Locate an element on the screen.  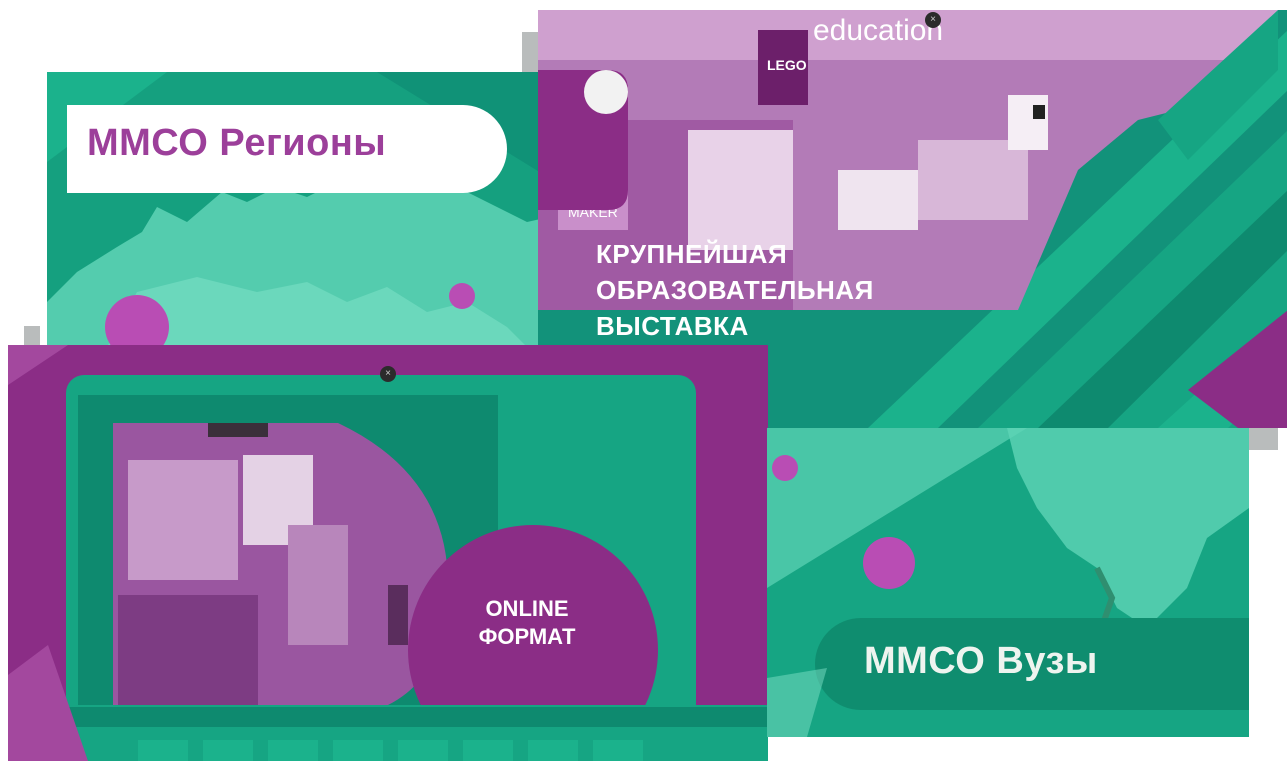
card-title: ММСО Вузы is located at coordinates (981, 661).